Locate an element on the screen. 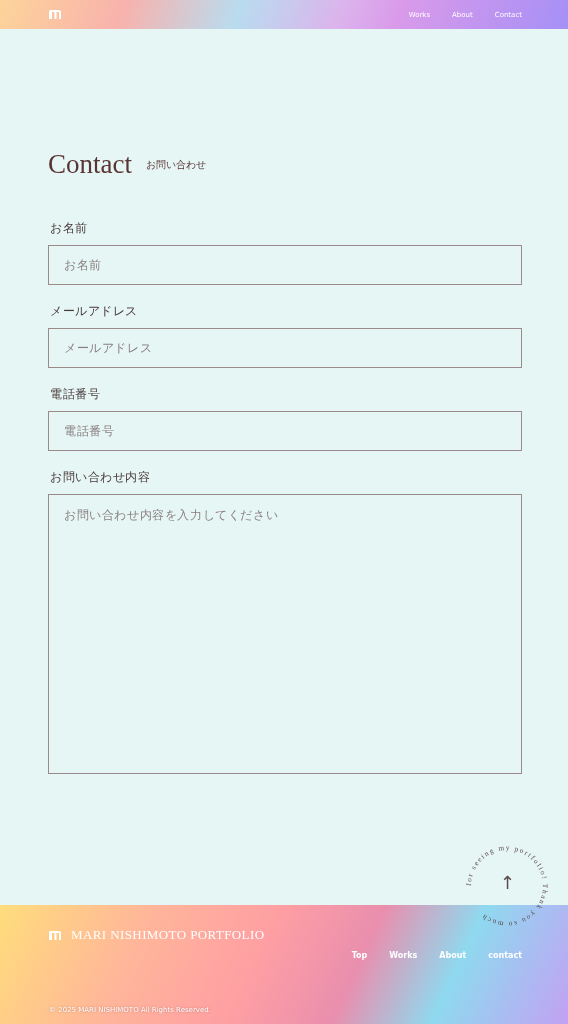 The width and height of the screenshot is (568, 1024). footer-link: Works is located at coordinates (403, 955).